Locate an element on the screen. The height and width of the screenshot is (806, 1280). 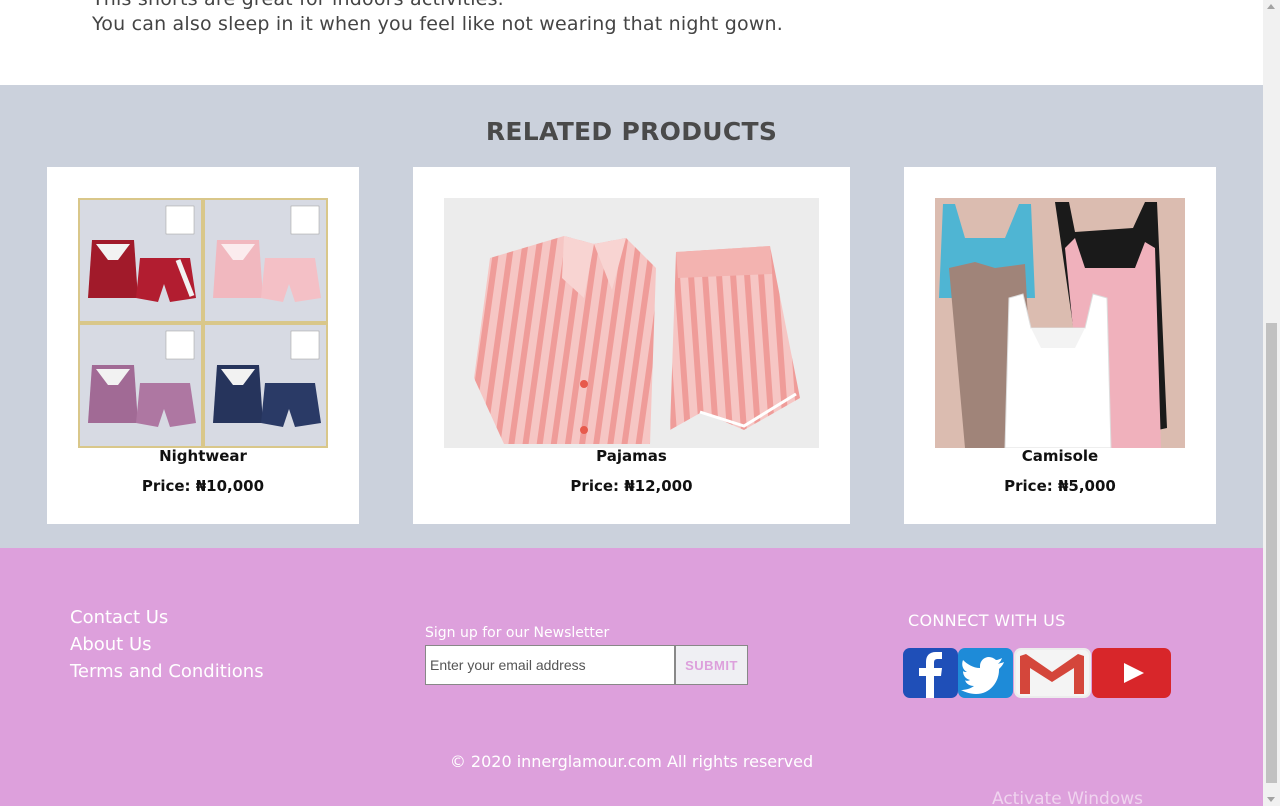
scroll-up-arrow-icon is located at coordinates (1271, 6).